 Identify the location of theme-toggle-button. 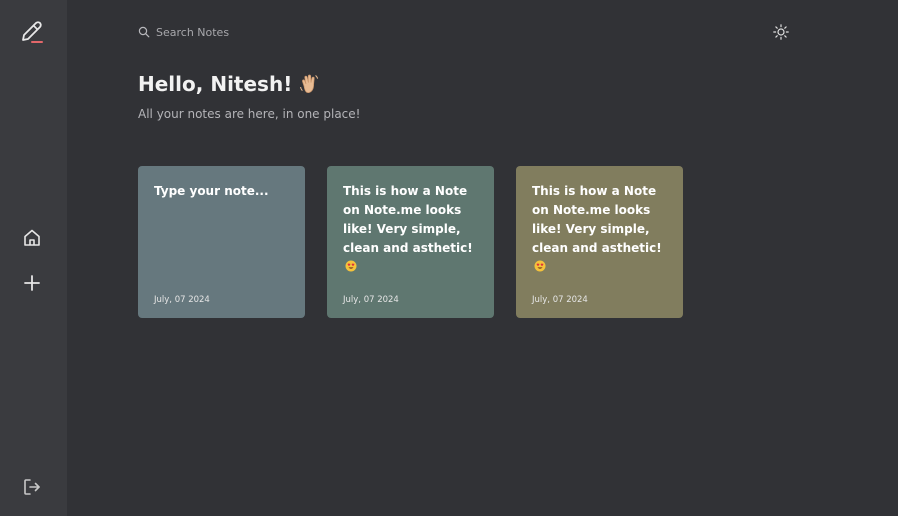
(781, 32).